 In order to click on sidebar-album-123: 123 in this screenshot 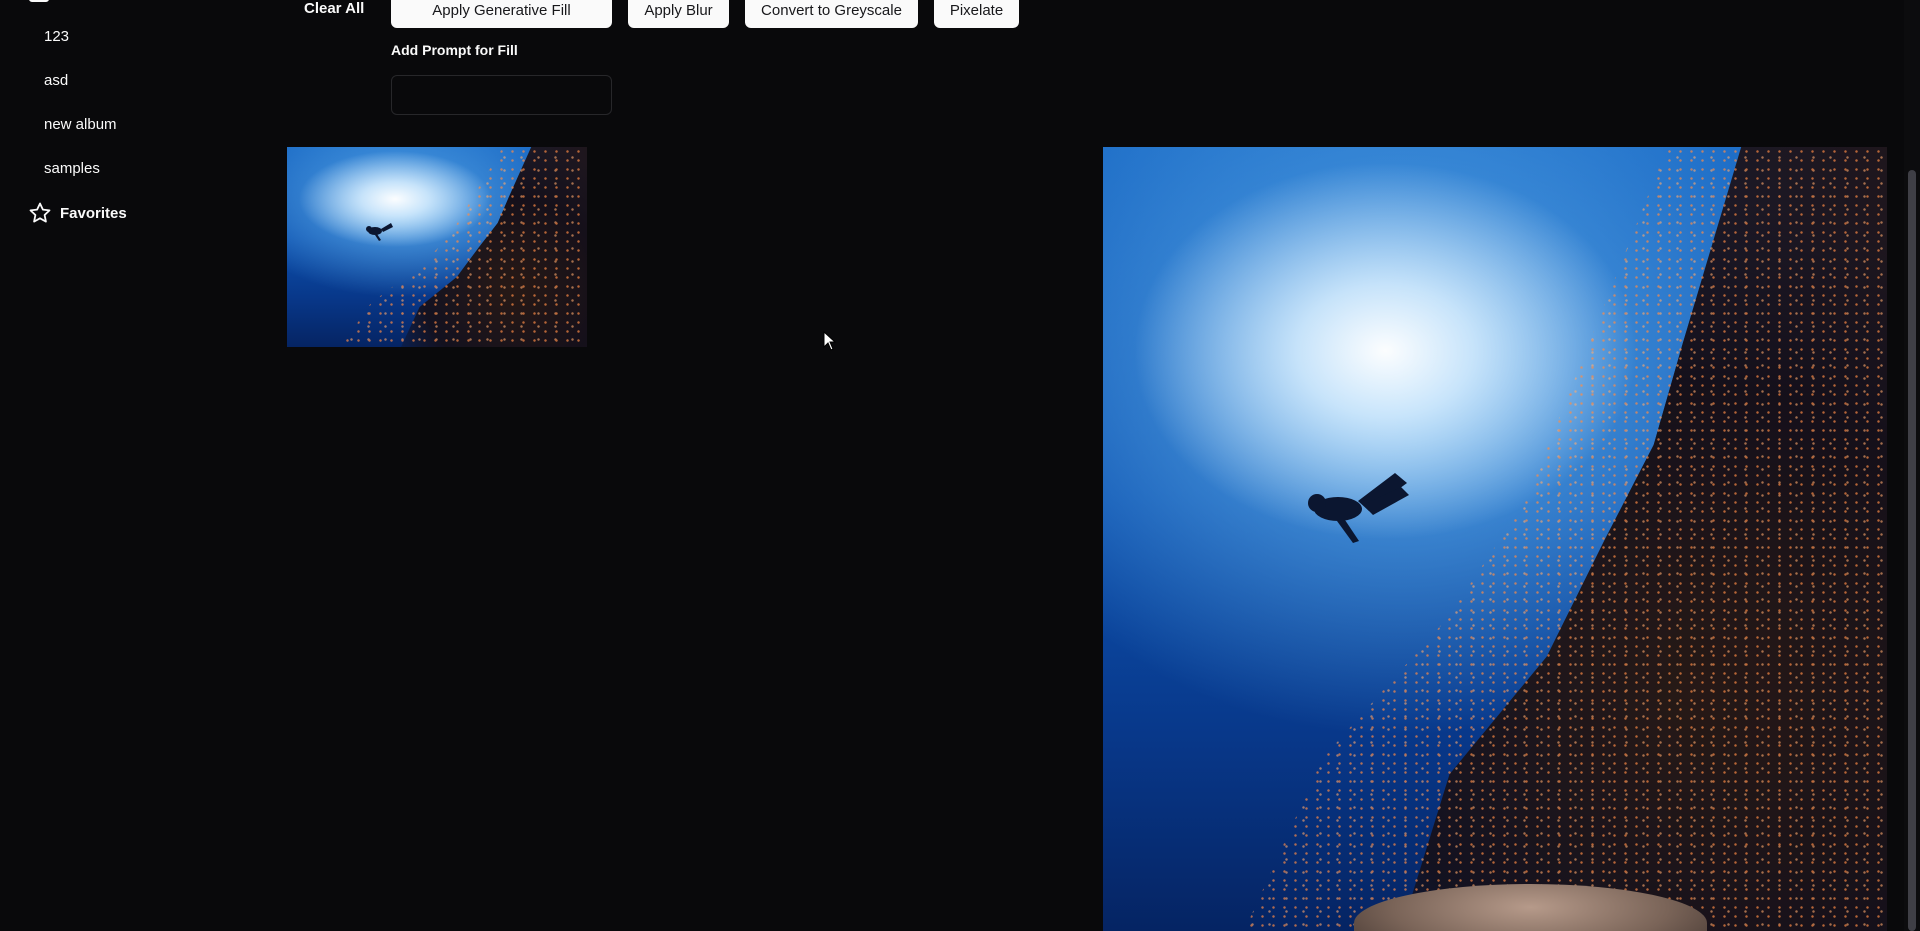, I will do `click(56, 37)`.